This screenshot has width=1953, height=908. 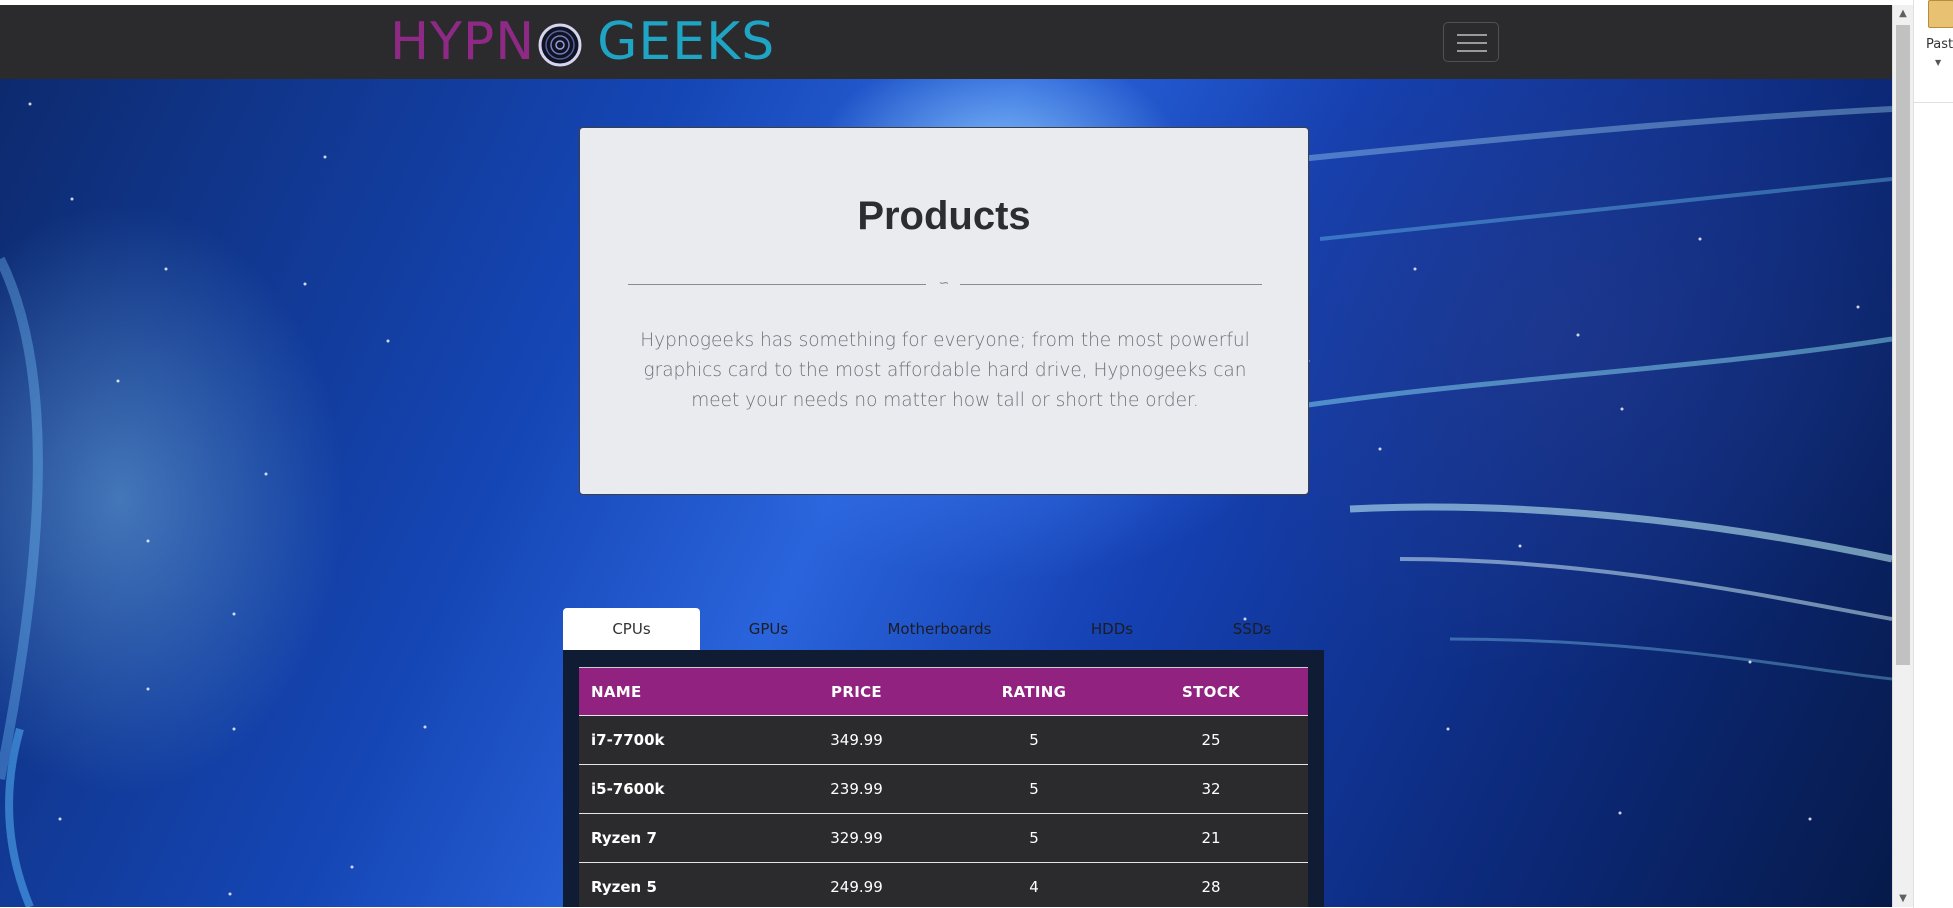 I want to click on table-header-row: NAME PRICE RATING STOCK, so click(x=943, y=691).